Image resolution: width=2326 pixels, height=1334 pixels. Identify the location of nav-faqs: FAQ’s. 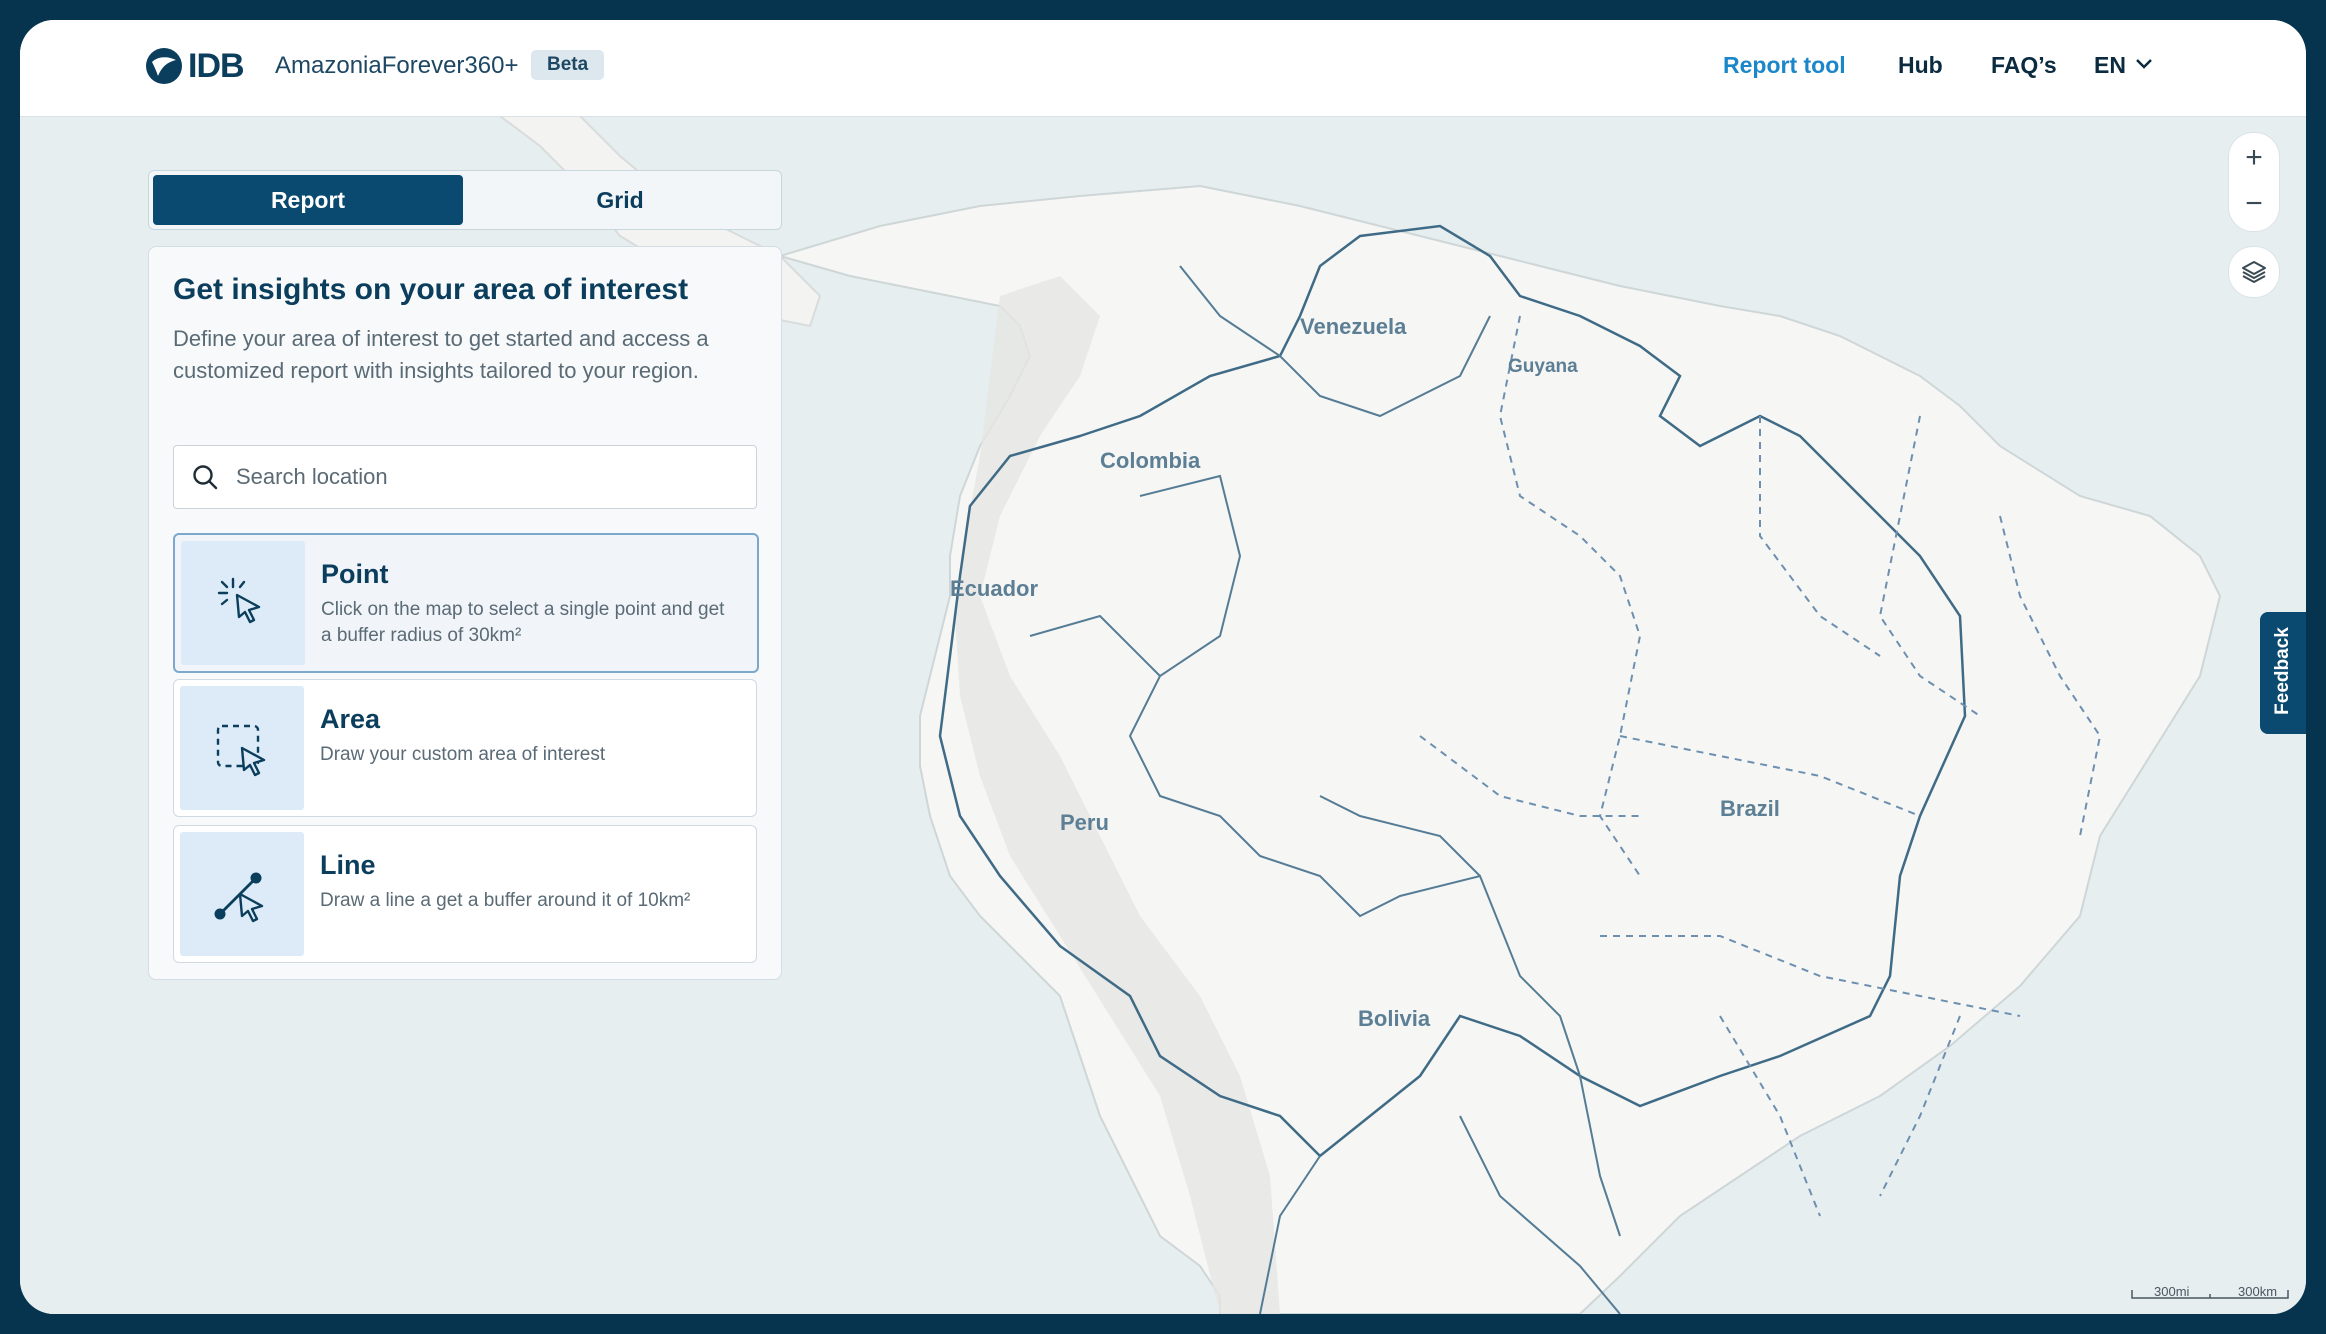
(2024, 65).